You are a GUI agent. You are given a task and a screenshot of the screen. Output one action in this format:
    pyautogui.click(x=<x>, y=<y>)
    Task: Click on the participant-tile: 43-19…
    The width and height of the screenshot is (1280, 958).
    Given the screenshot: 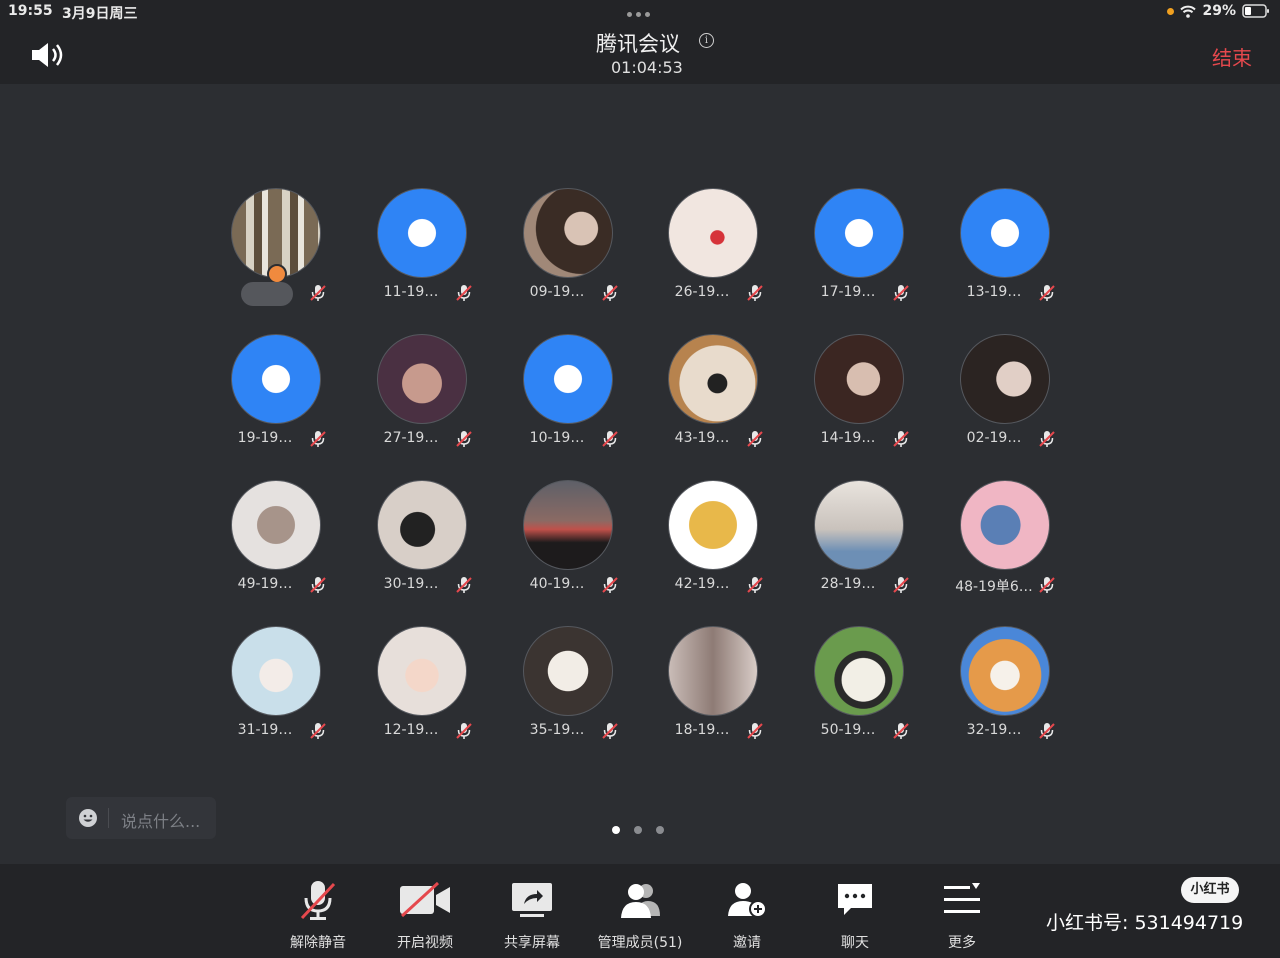 What is the action you would take?
    pyautogui.click(x=713, y=404)
    